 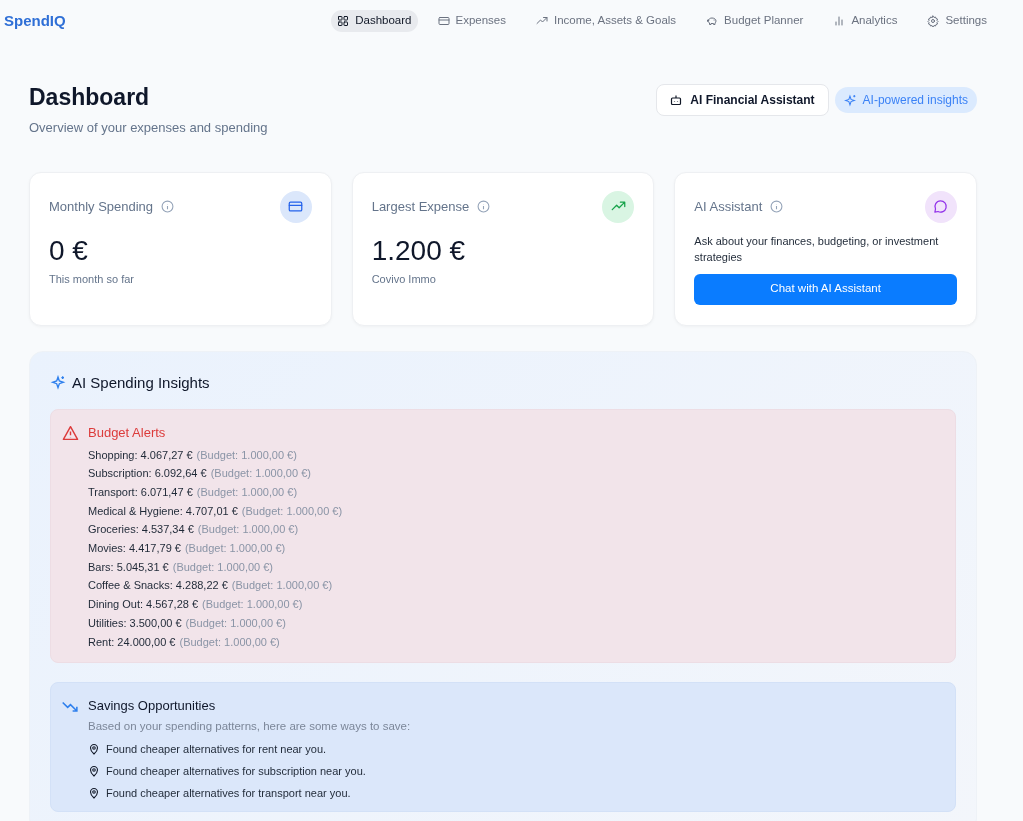 I want to click on alert-amount: Bars: 5.045,31 €, so click(x=128, y=567).